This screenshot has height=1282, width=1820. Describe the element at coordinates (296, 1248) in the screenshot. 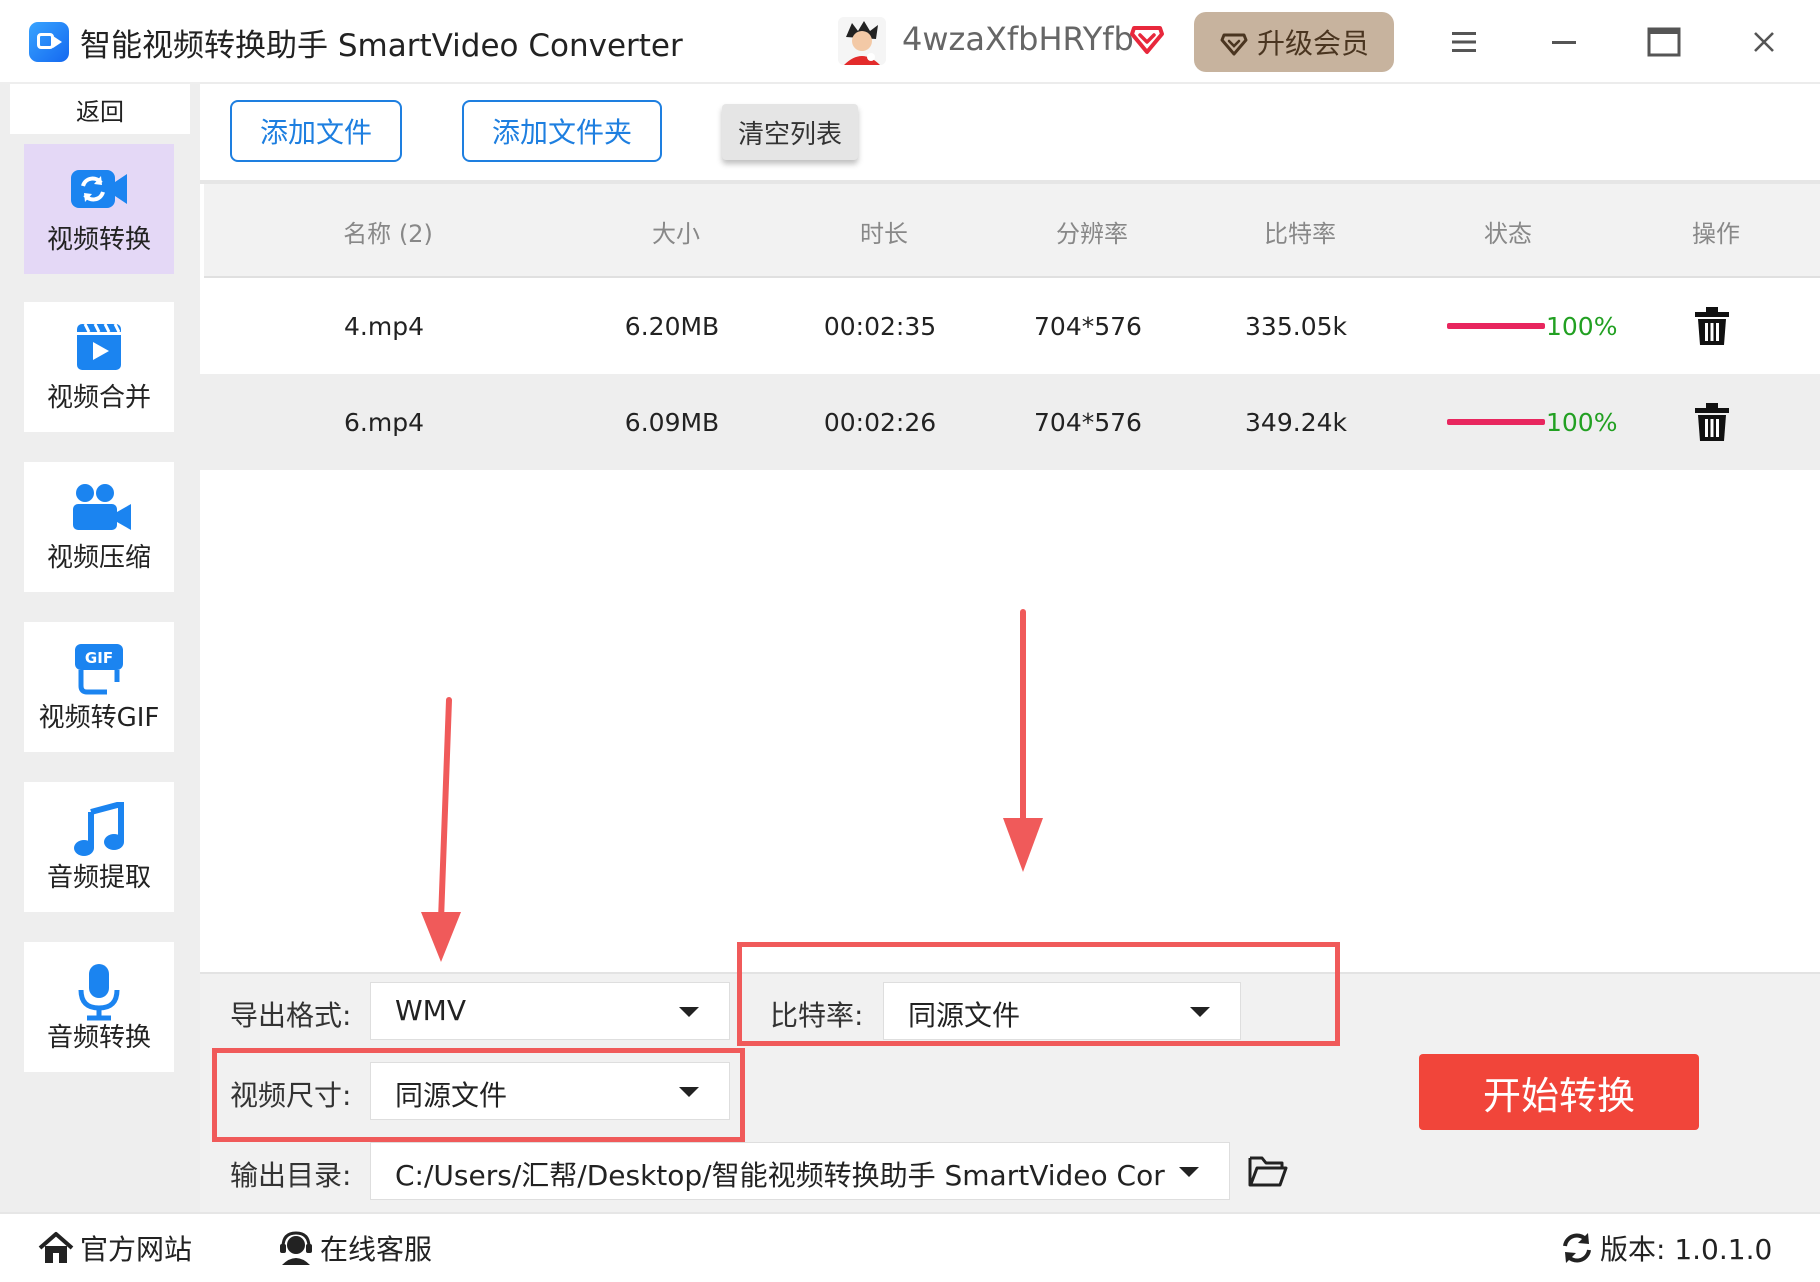

I see `headset-icon` at that location.